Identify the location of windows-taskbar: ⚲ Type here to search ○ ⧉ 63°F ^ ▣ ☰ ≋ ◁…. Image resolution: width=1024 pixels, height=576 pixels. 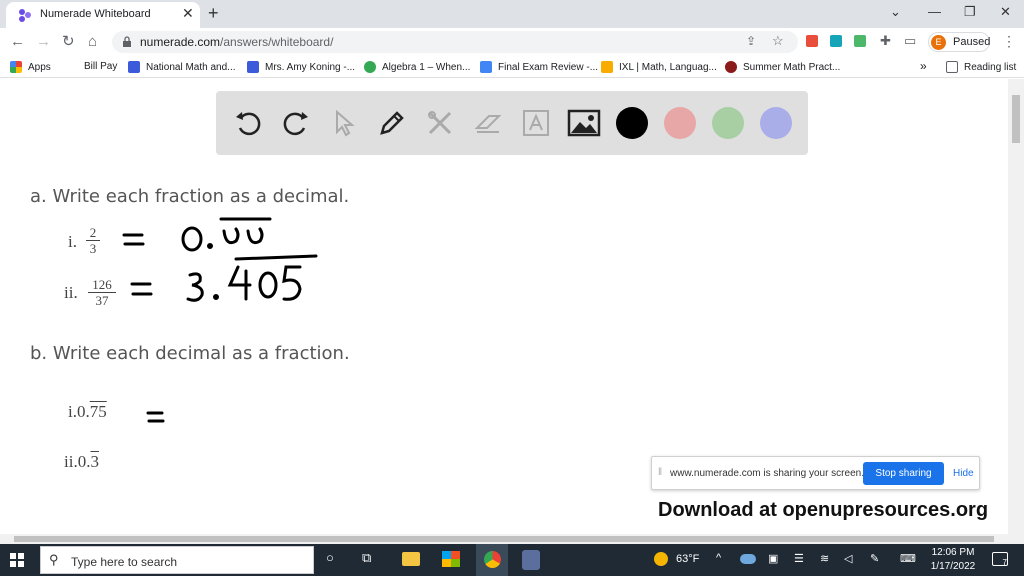
(512, 560).